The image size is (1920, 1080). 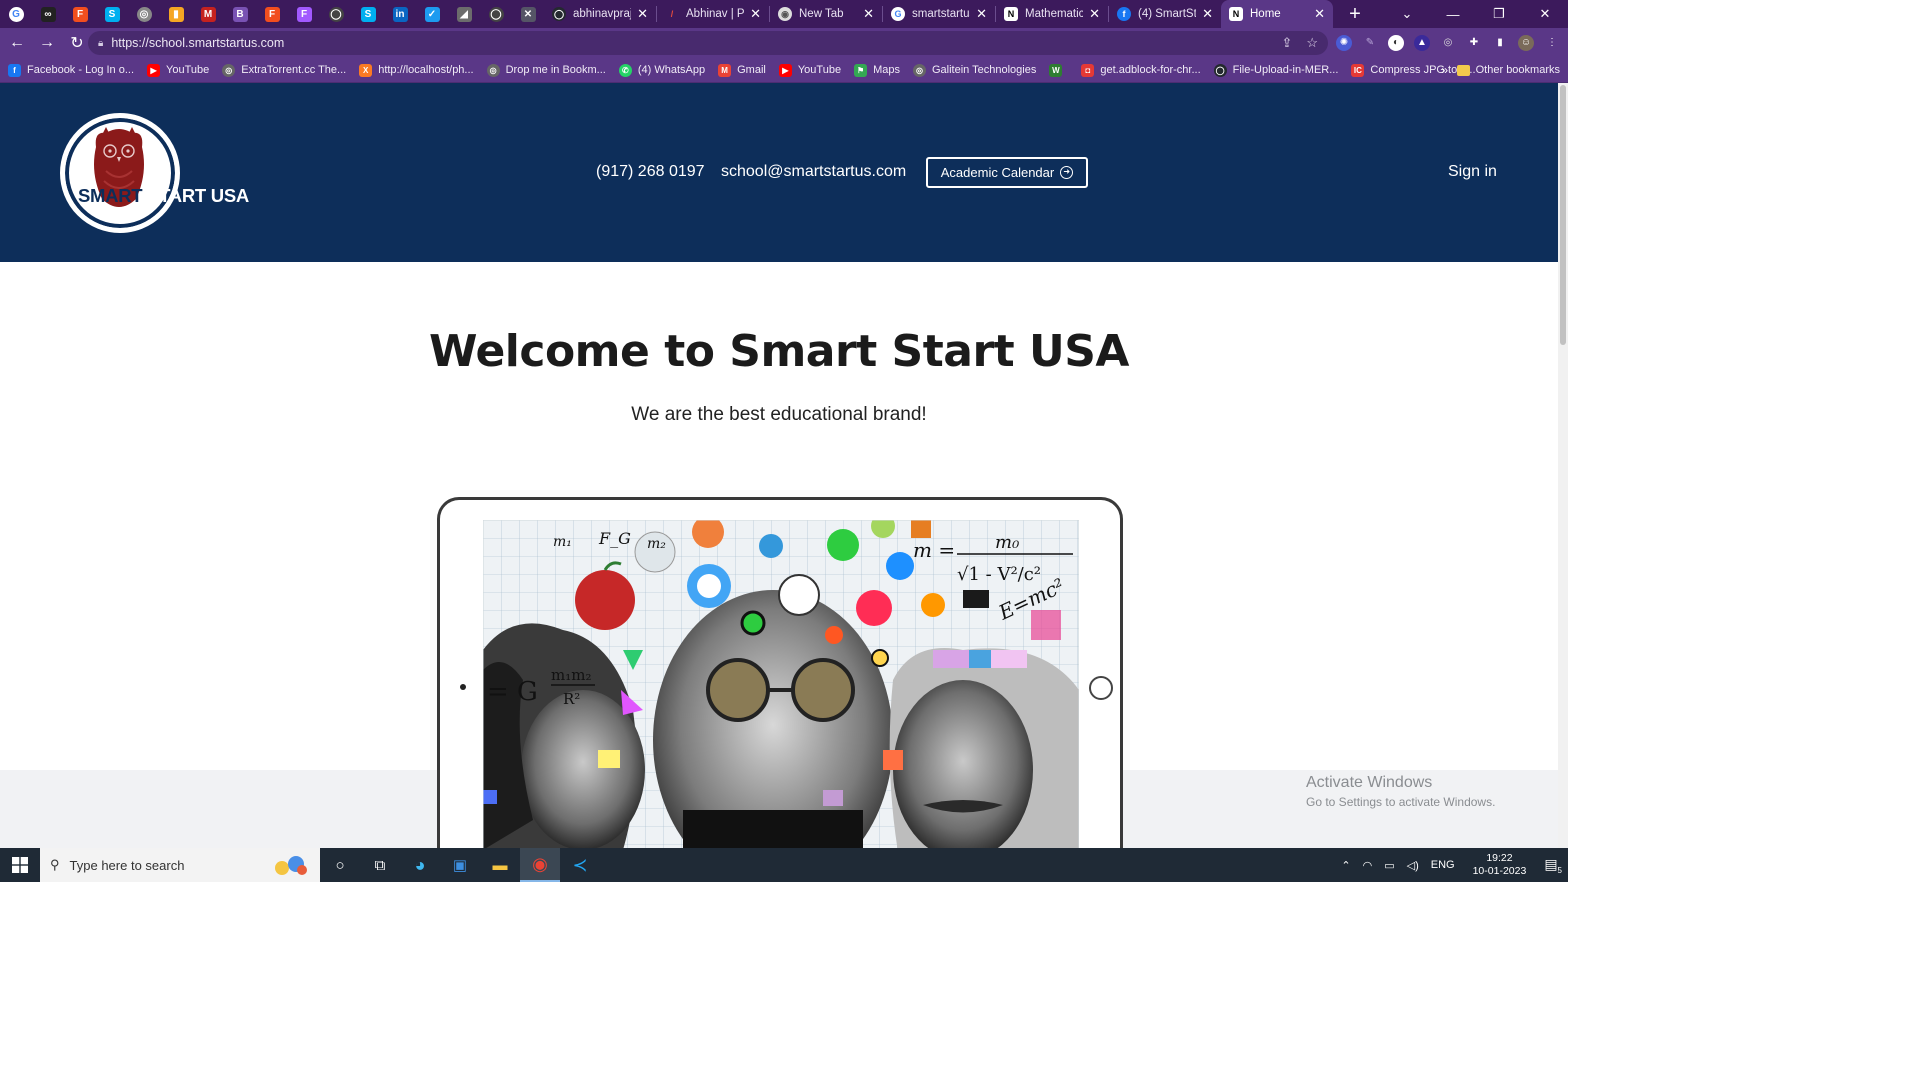 I want to click on edge-taskbar-button: ◕, so click(x=420, y=865).